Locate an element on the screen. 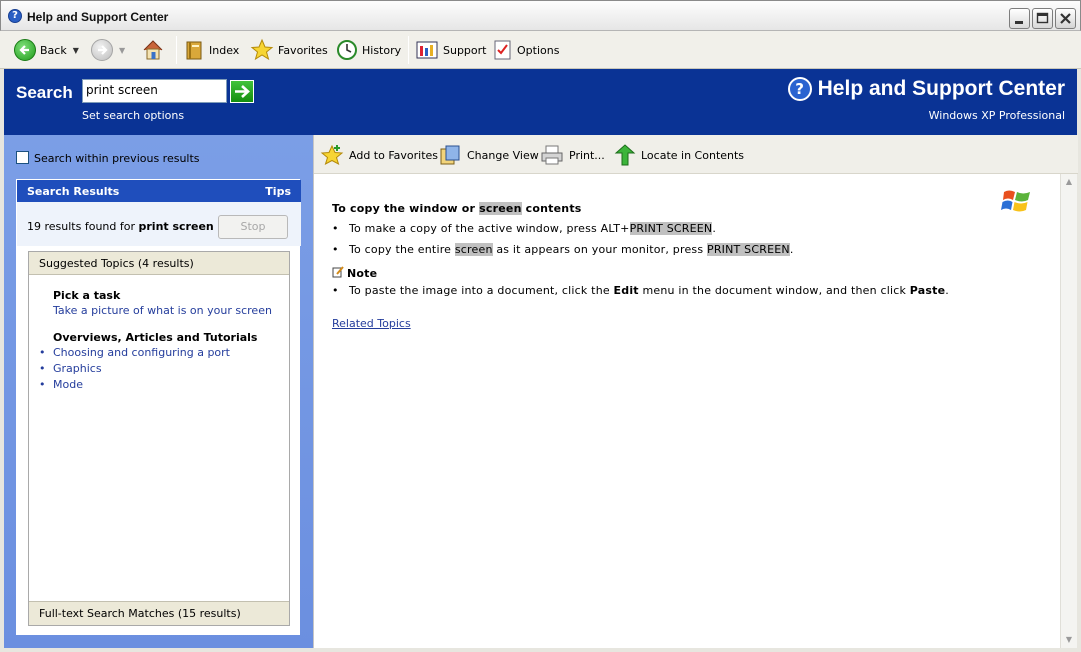 The width and height of the screenshot is (1081, 652). topic-link-mode: Mode is located at coordinates (68, 384).